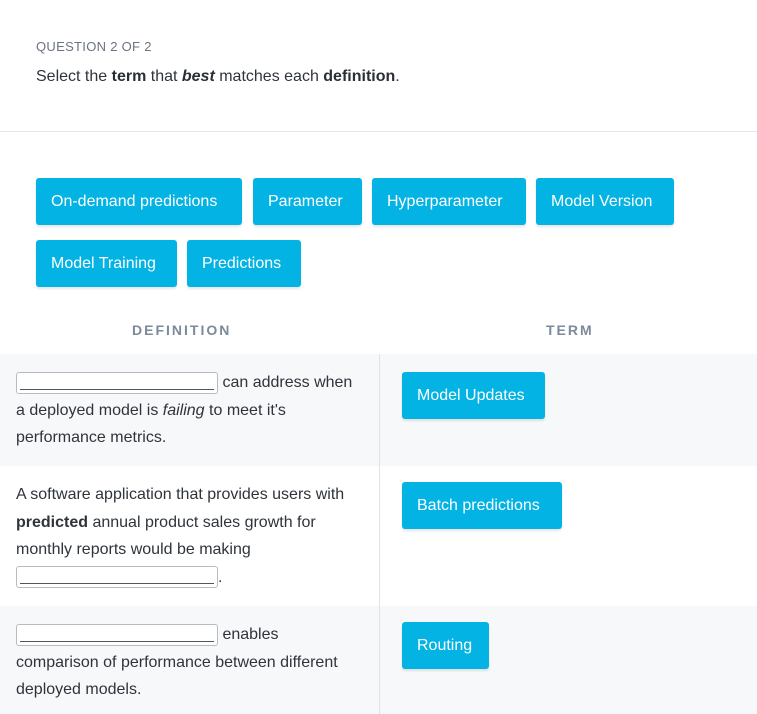  What do you see at coordinates (245, 410) in the screenshot?
I see `definition-1-line2-post: to meet it's` at bounding box center [245, 410].